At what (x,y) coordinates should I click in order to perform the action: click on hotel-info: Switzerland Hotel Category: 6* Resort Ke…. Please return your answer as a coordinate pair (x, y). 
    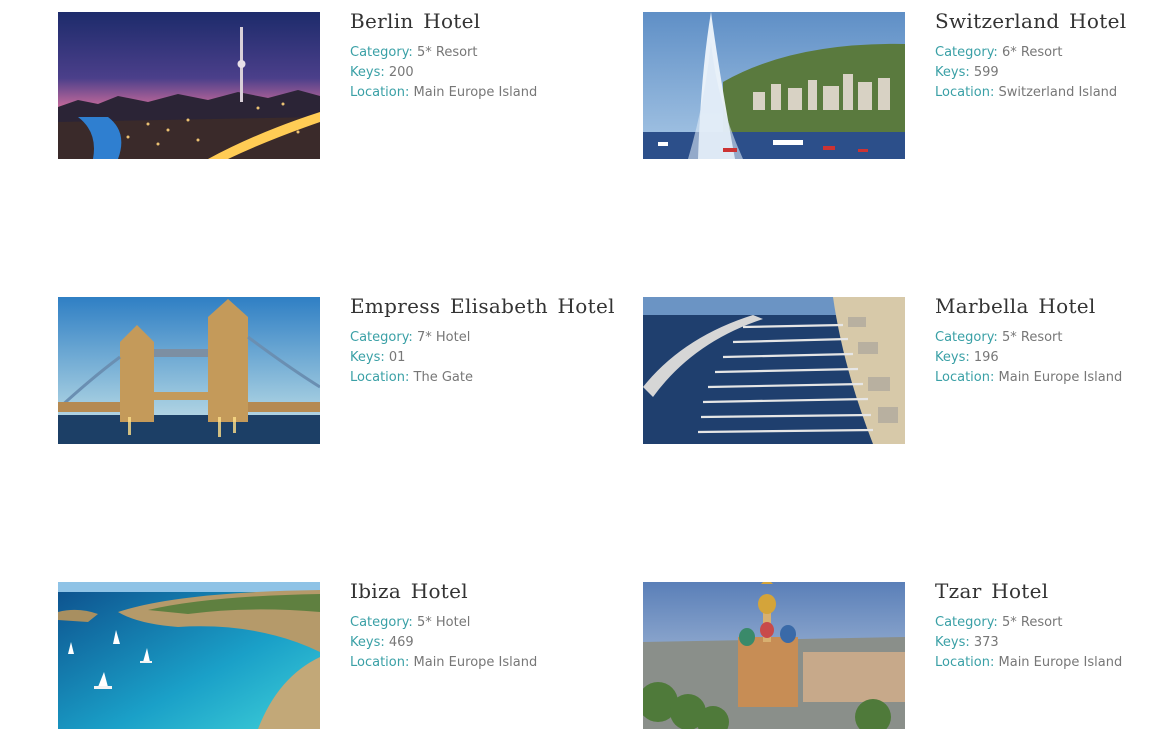
    Looking at the image, I should click on (1055, 55).